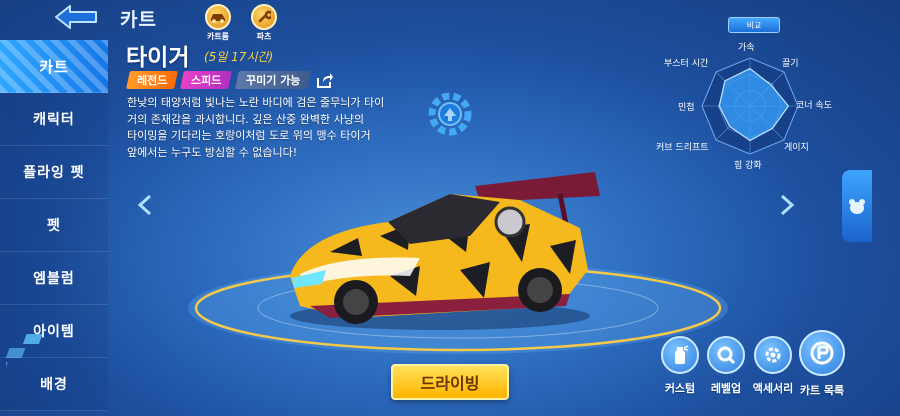 The width and height of the screenshot is (900, 416). I want to click on kart-model-image, so click(445, 251).